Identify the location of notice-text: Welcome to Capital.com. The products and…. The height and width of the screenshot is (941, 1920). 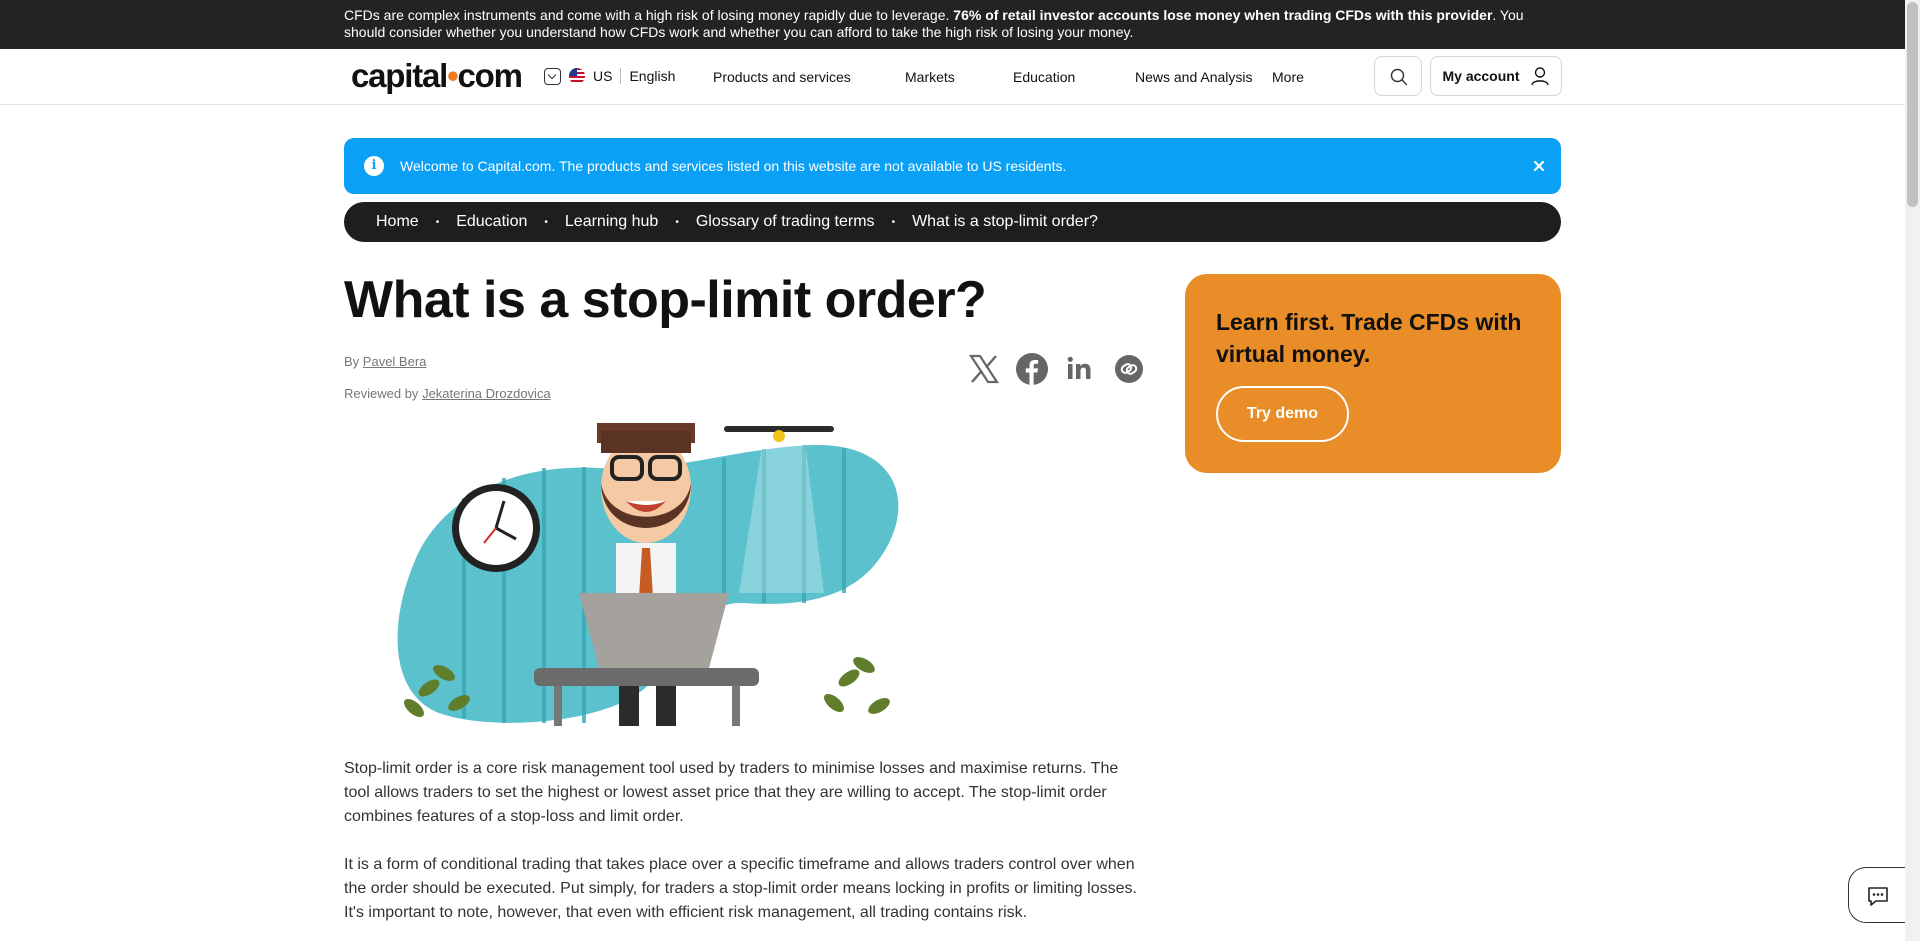
(733, 166).